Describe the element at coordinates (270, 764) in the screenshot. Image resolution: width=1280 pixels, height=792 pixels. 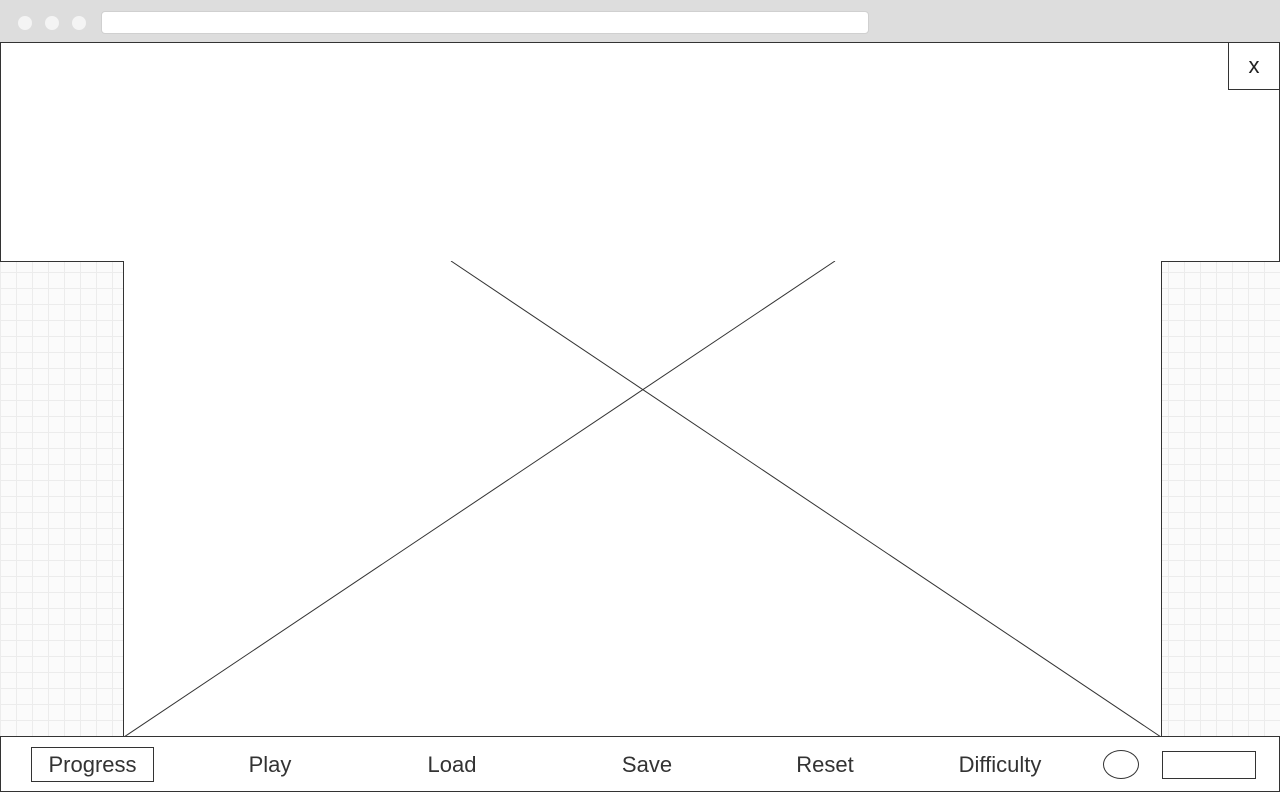
I see `play-button: Play` at that location.